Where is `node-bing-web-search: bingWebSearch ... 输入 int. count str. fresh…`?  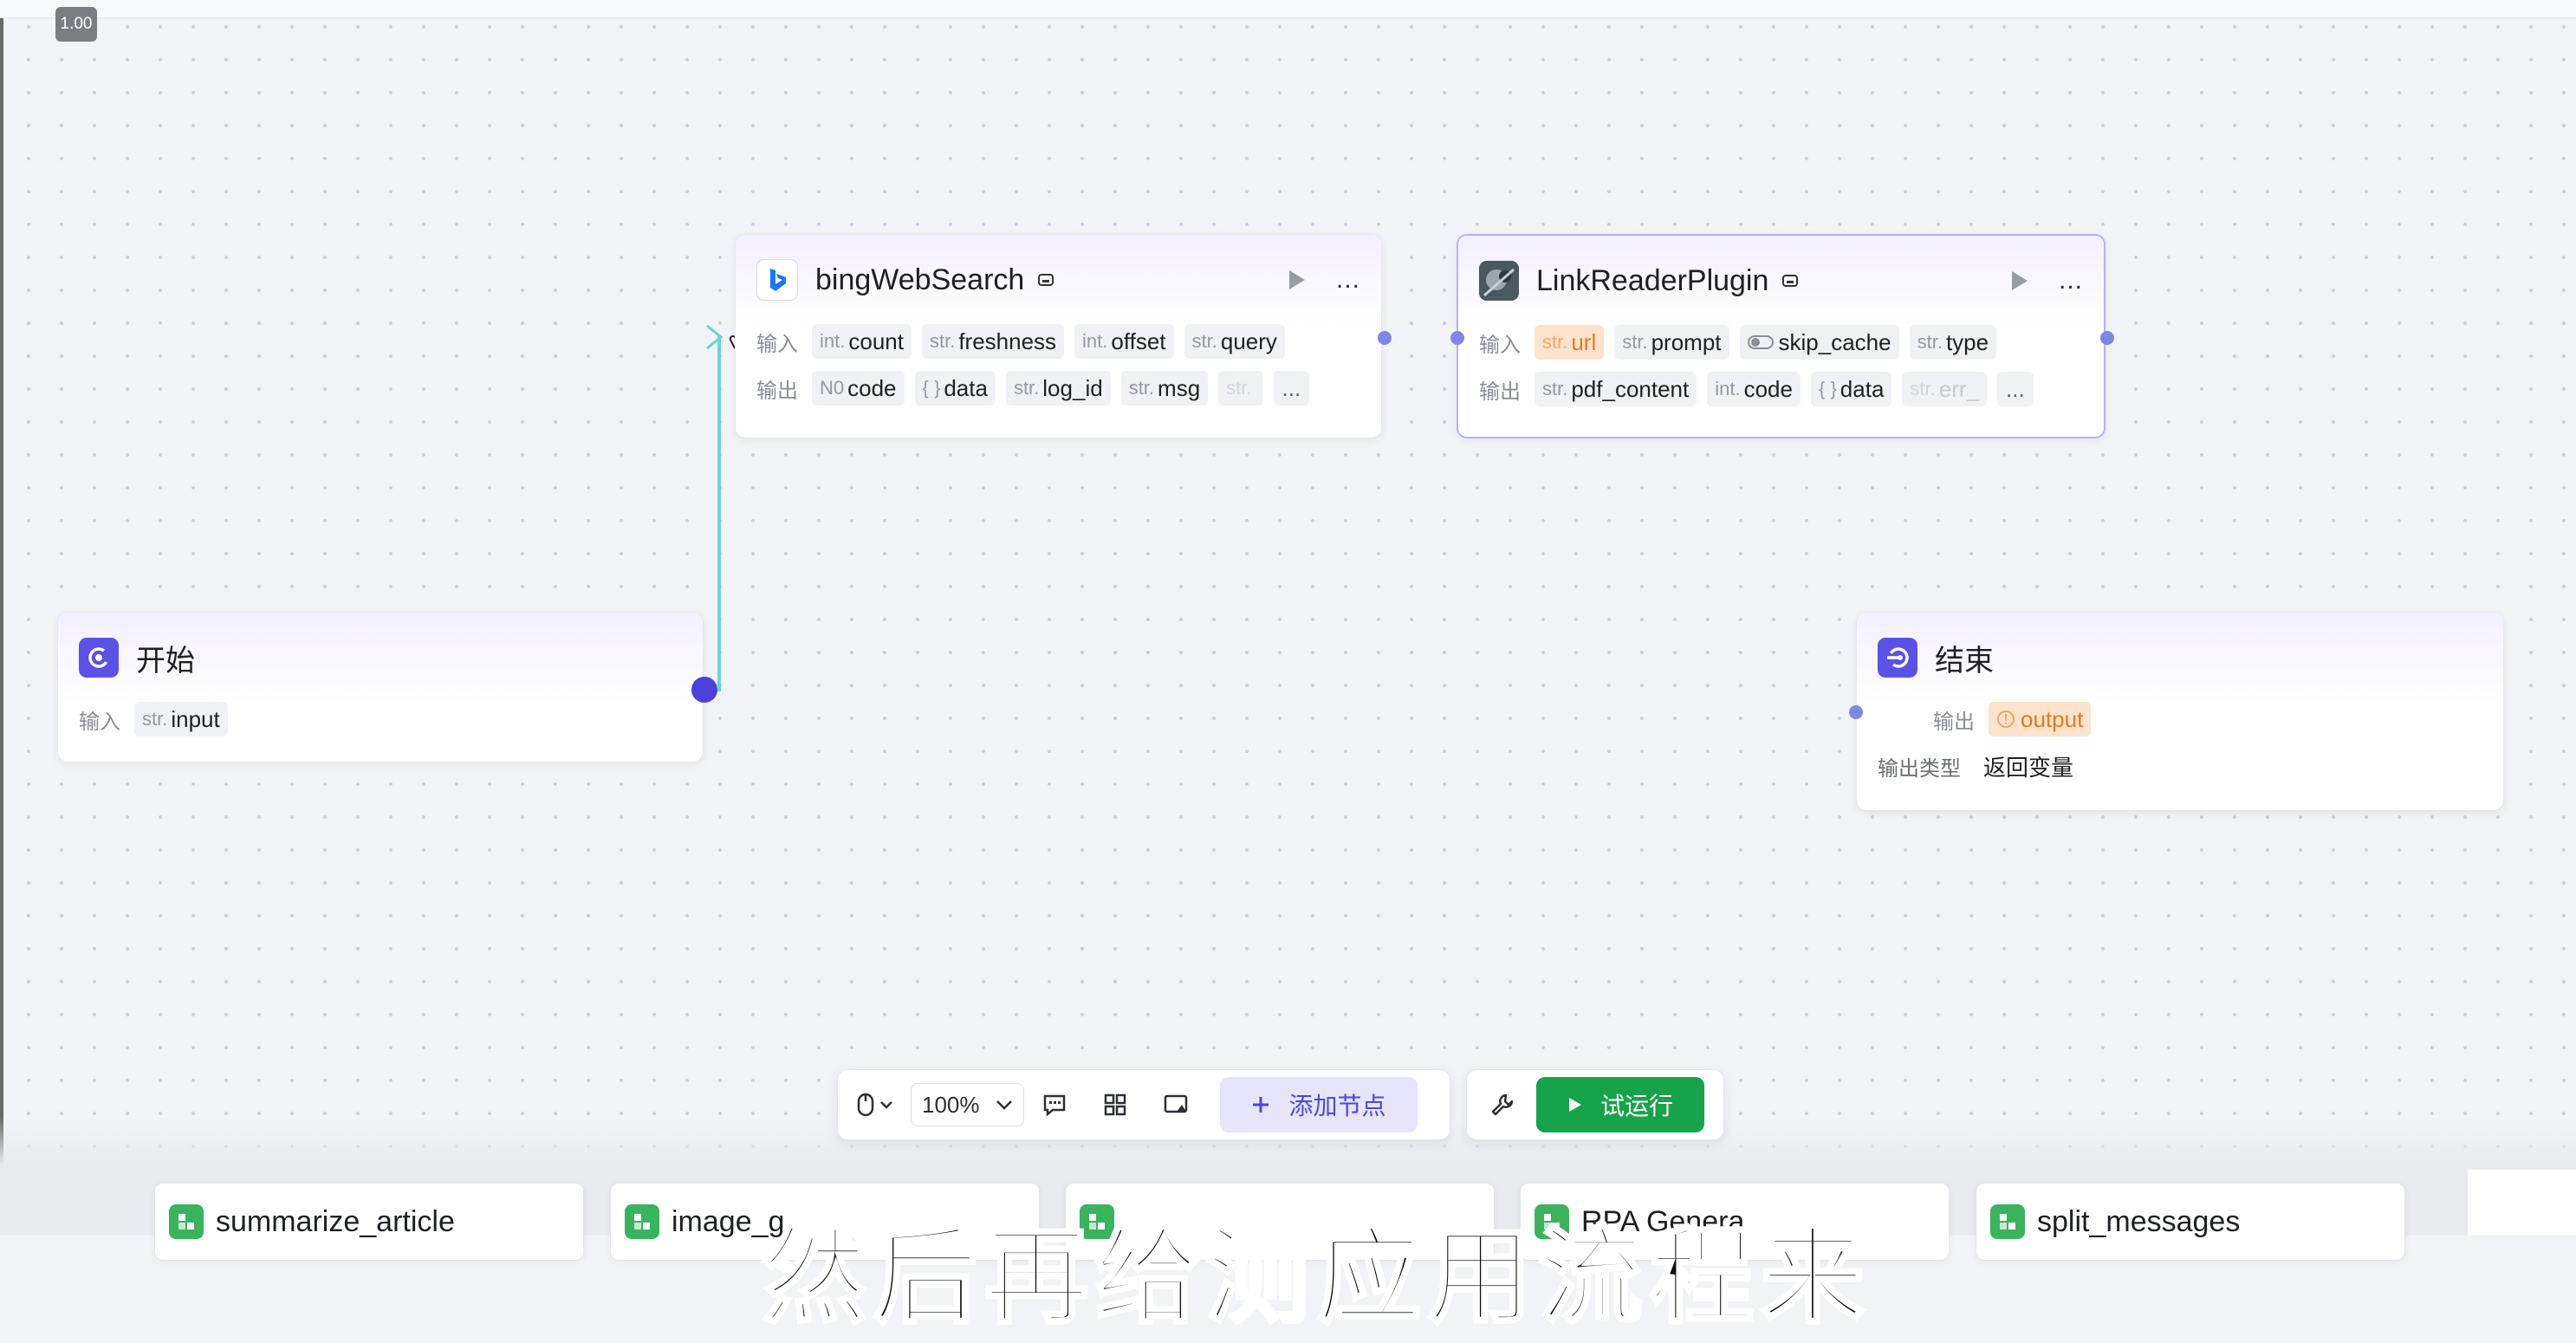 node-bing-web-search: bingWebSearch ... 输入 int. count str. fresh… is located at coordinates (1058, 336).